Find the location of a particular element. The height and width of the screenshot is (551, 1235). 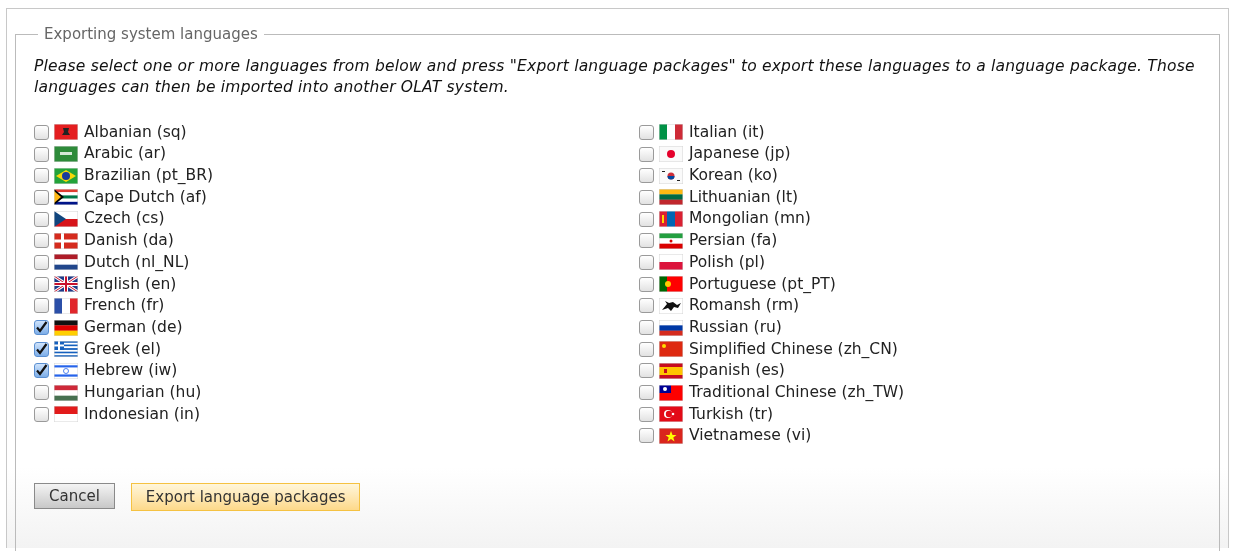

language-label: Traditional Chinese (zh_TW) is located at coordinates (797, 392).